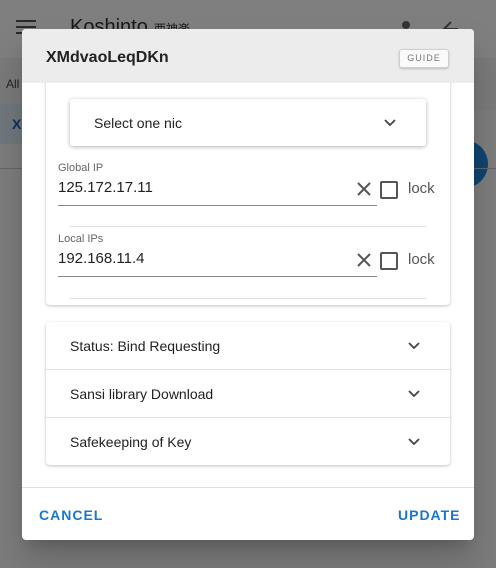  Describe the element at coordinates (248, 56) in the screenshot. I see `dialog-header: XMdvaoLeqDKn GUIDE` at that location.